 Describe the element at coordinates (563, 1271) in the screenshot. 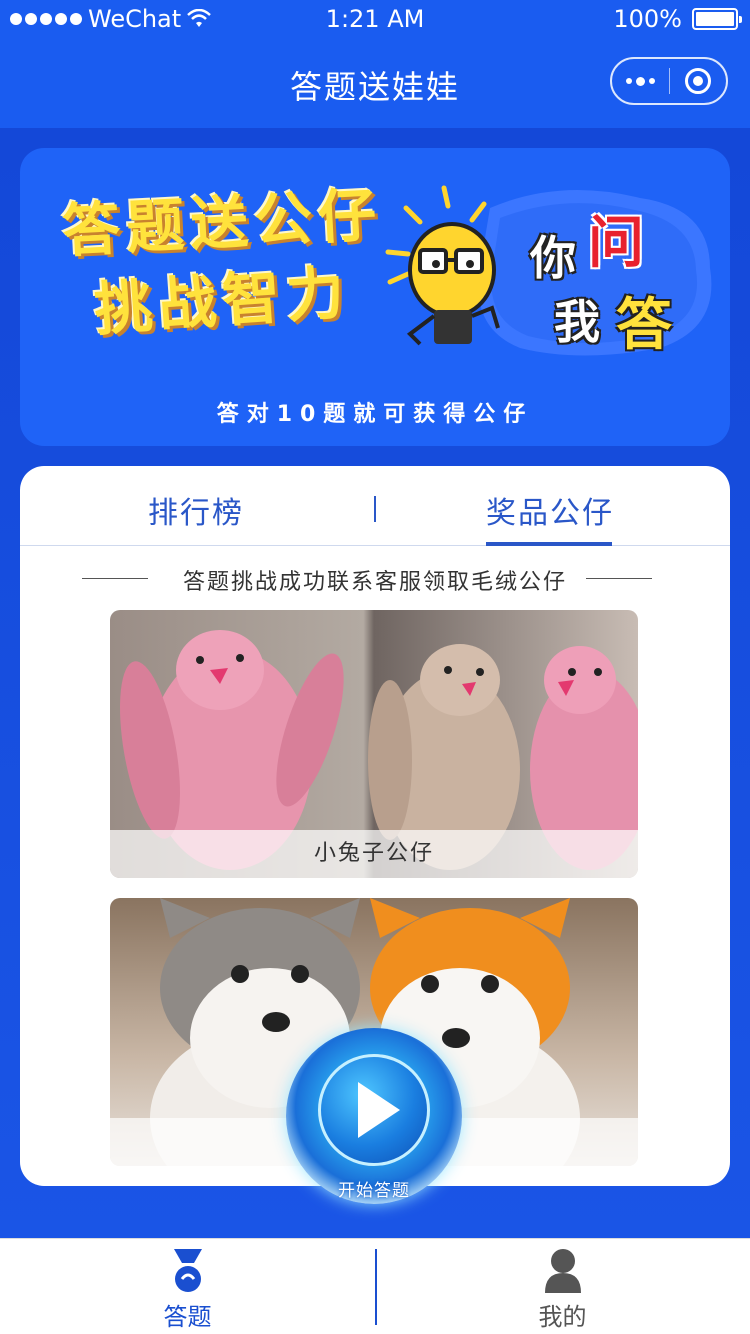

I see `user-icon` at that location.